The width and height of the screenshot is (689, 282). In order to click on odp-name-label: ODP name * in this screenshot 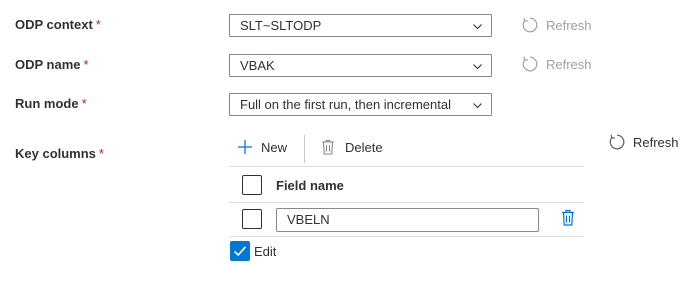, I will do `click(52, 64)`.